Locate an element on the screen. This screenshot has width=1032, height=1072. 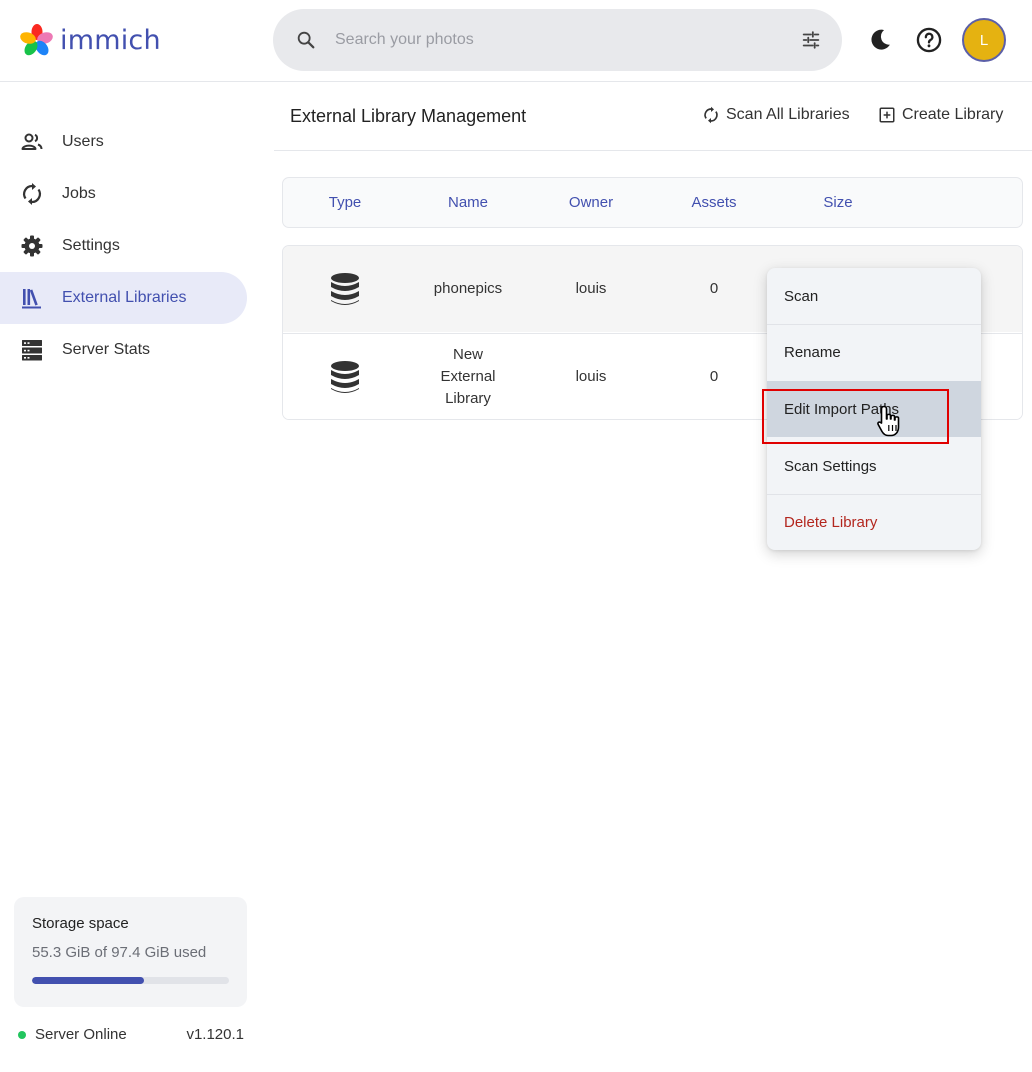
menu-item-scan-settings: Scan Settings is located at coordinates (874, 466).